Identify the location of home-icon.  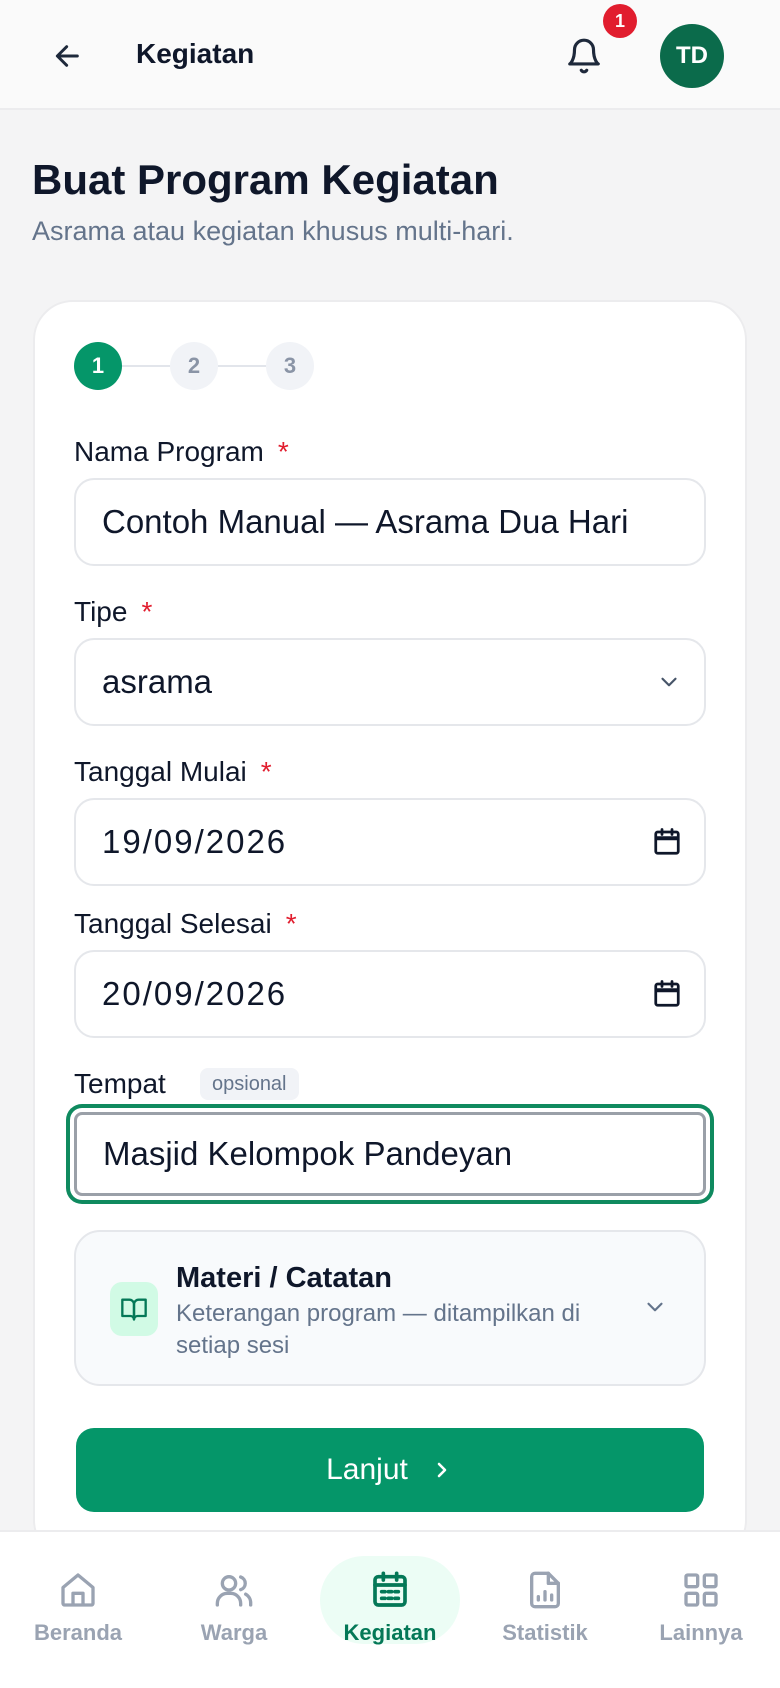
(78, 1590).